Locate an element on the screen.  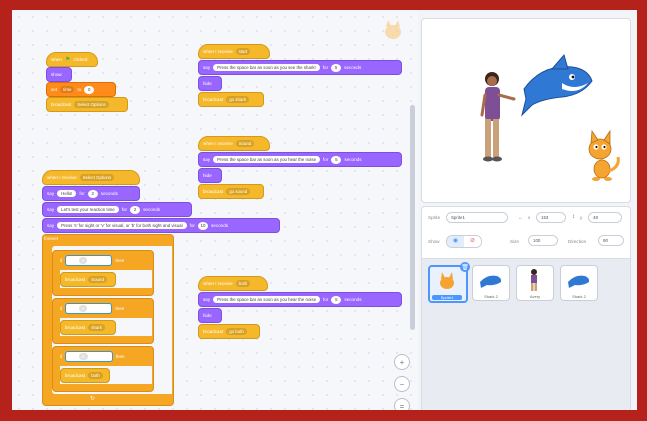
broadcast-block: broadcast Sound is located at coordinates (88, 279).